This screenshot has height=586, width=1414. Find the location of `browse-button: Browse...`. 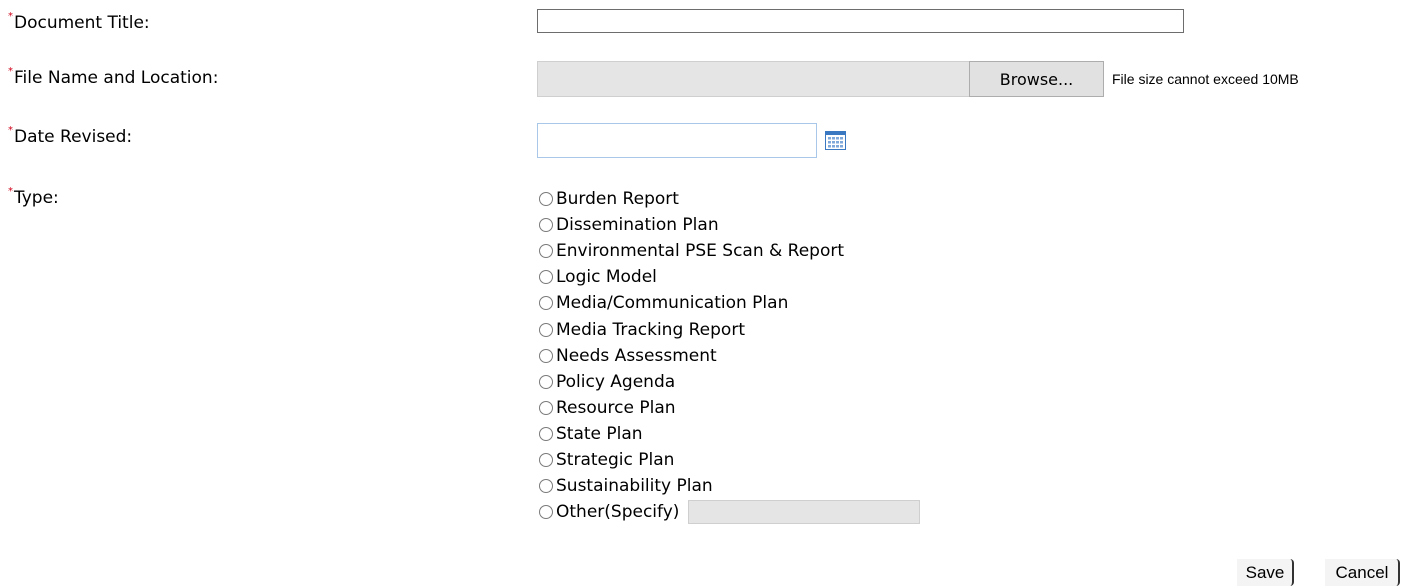

browse-button: Browse... is located at coordinates (1036, 79).